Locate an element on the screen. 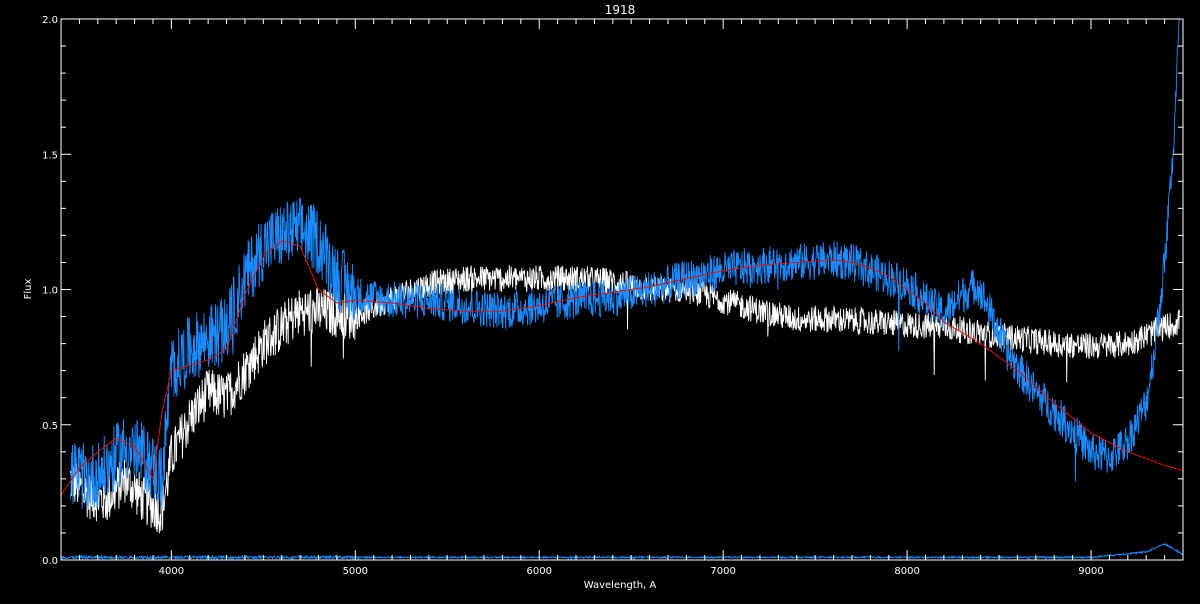  x-tick-label: 4000 is located at coordinates (171, 571).